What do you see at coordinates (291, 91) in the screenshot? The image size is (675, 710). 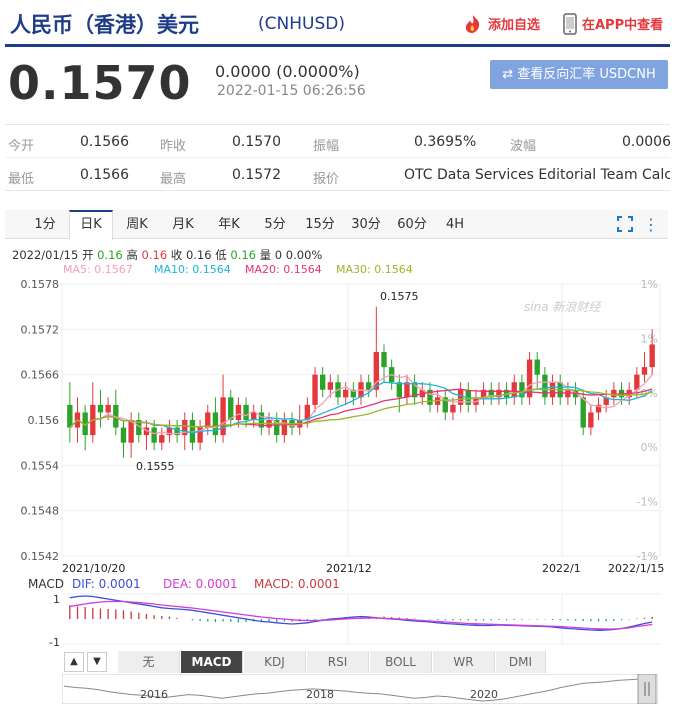 I see `quote-time: 2022-01-15 06:26:56` at bounding box center [291, 91].